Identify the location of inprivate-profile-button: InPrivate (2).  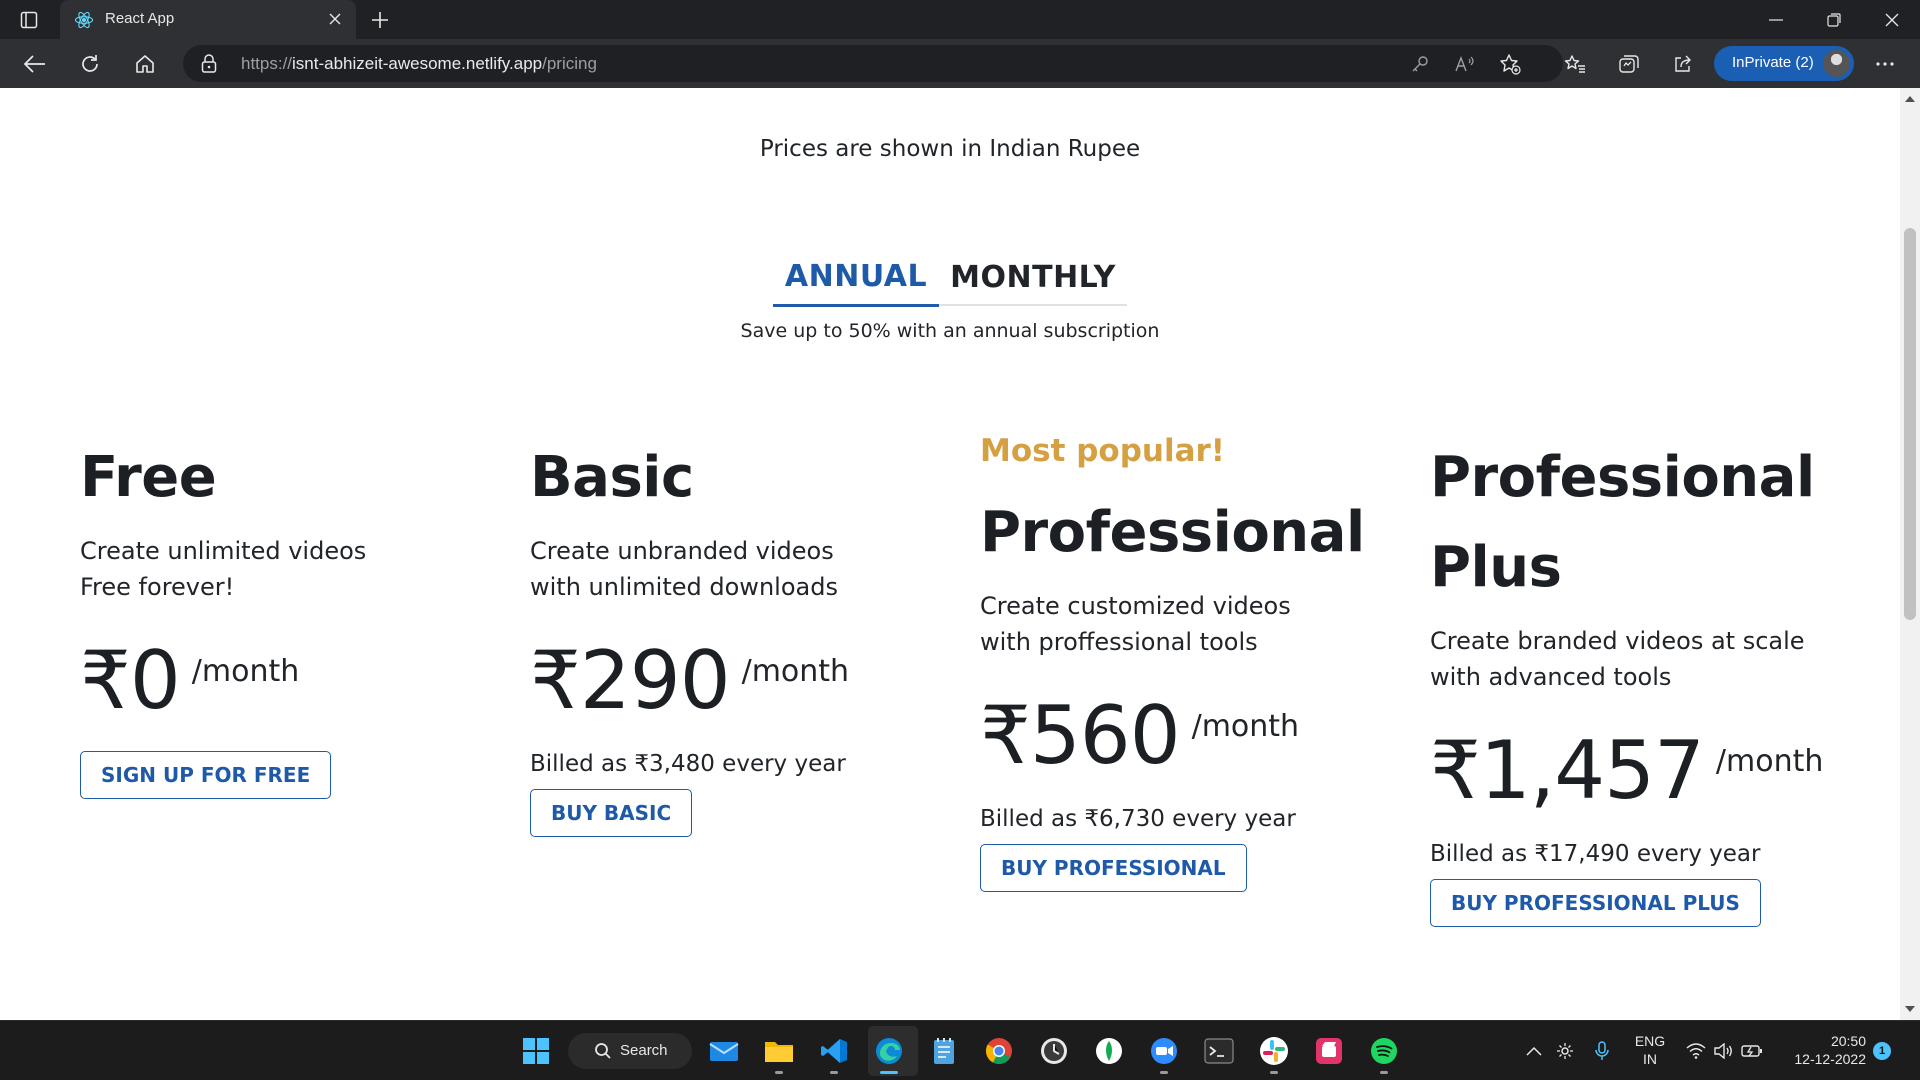
(1784, 63).